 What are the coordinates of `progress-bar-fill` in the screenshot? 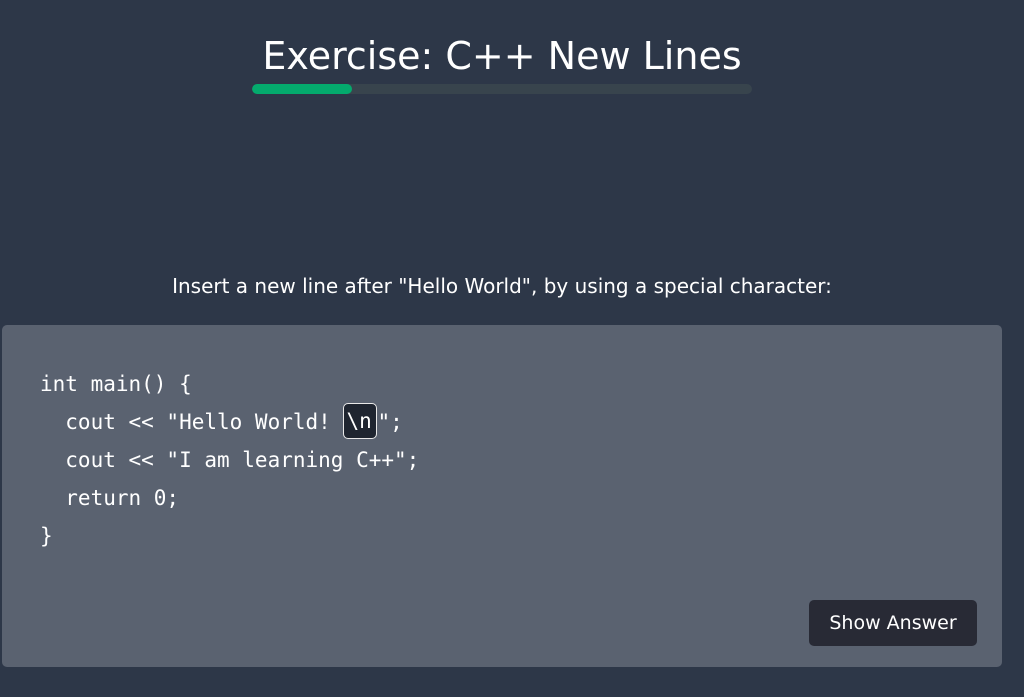 It's located at (302, 89).